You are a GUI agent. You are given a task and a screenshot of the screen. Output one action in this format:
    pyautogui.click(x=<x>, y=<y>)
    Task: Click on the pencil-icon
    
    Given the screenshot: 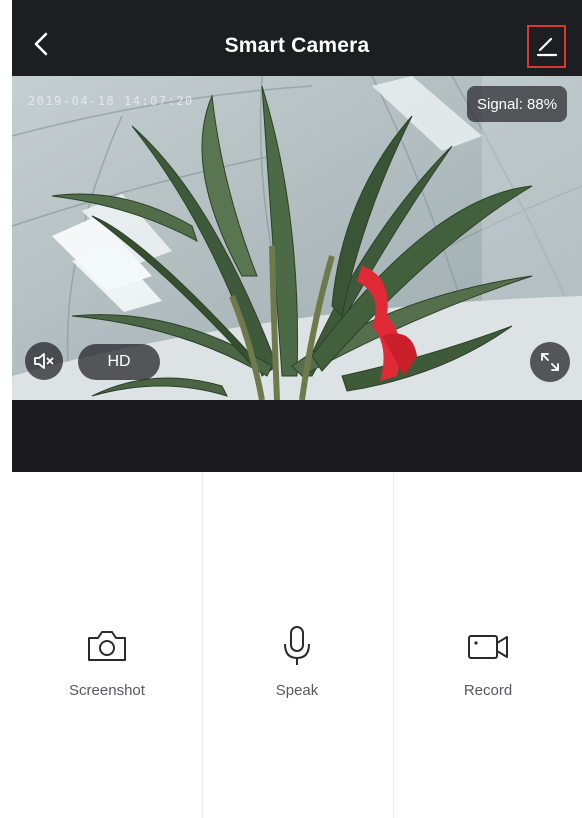 What is the action you would take?
    pyautogui.click(x=546, y=46)
    